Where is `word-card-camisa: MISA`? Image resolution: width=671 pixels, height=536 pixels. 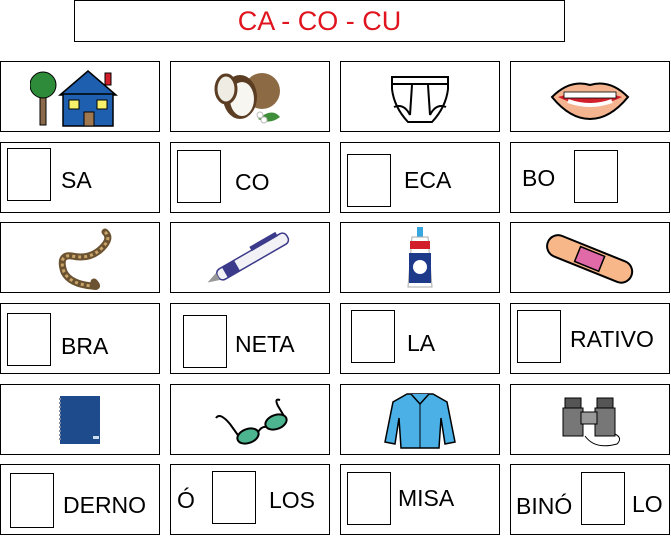
word-card-camisa: MISA is located at coordinates (420, 499).